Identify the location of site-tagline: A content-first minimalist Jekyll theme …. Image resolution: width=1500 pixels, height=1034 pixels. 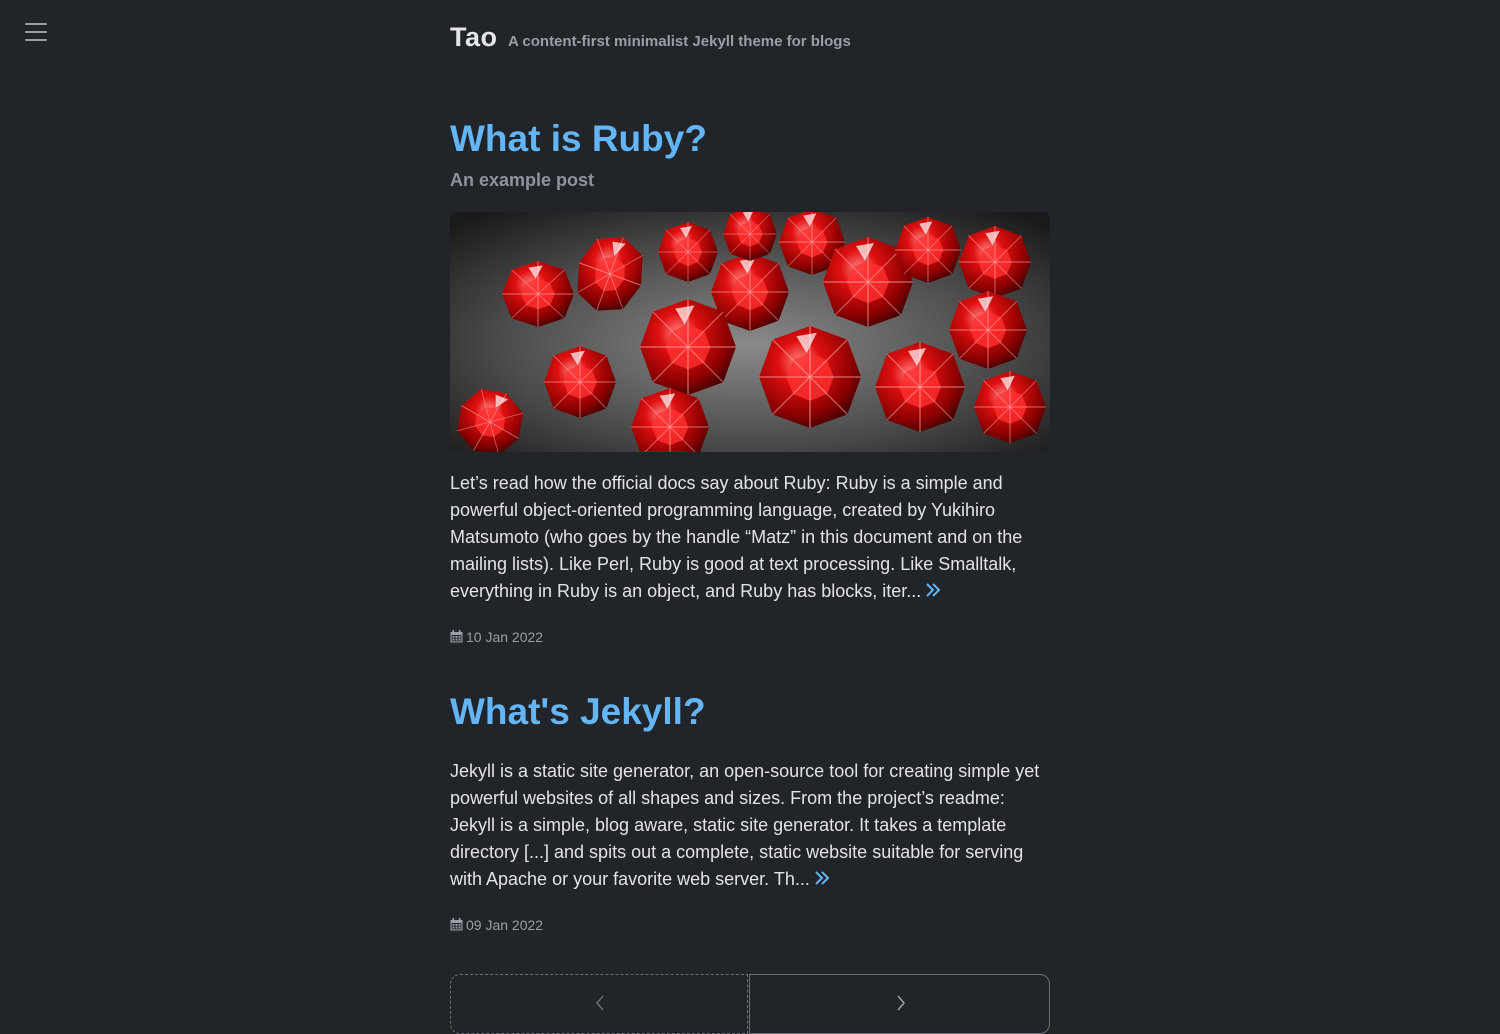
(679, 41).